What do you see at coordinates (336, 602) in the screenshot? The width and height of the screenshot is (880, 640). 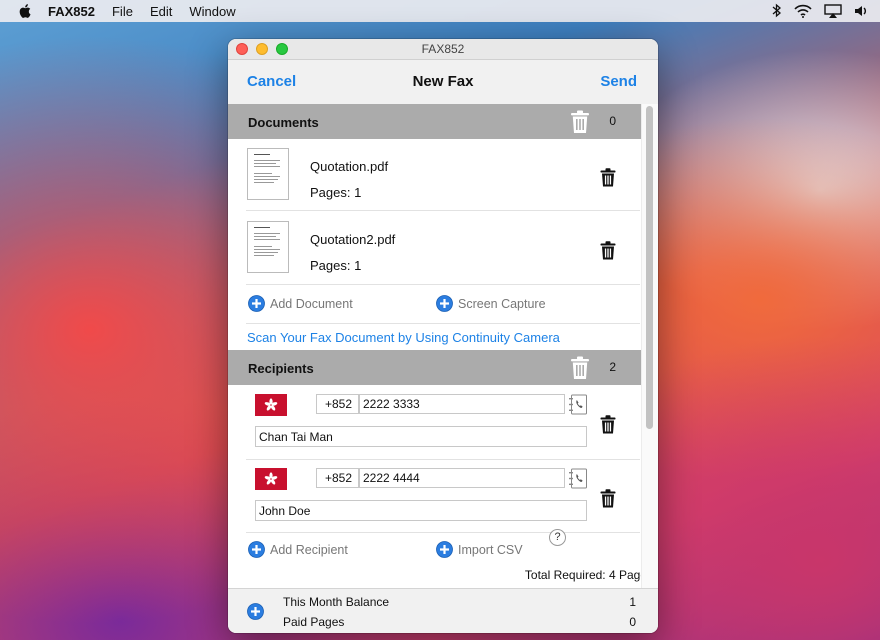 I see `balance-label: This Month Balance` at bounding box center [336, 602].